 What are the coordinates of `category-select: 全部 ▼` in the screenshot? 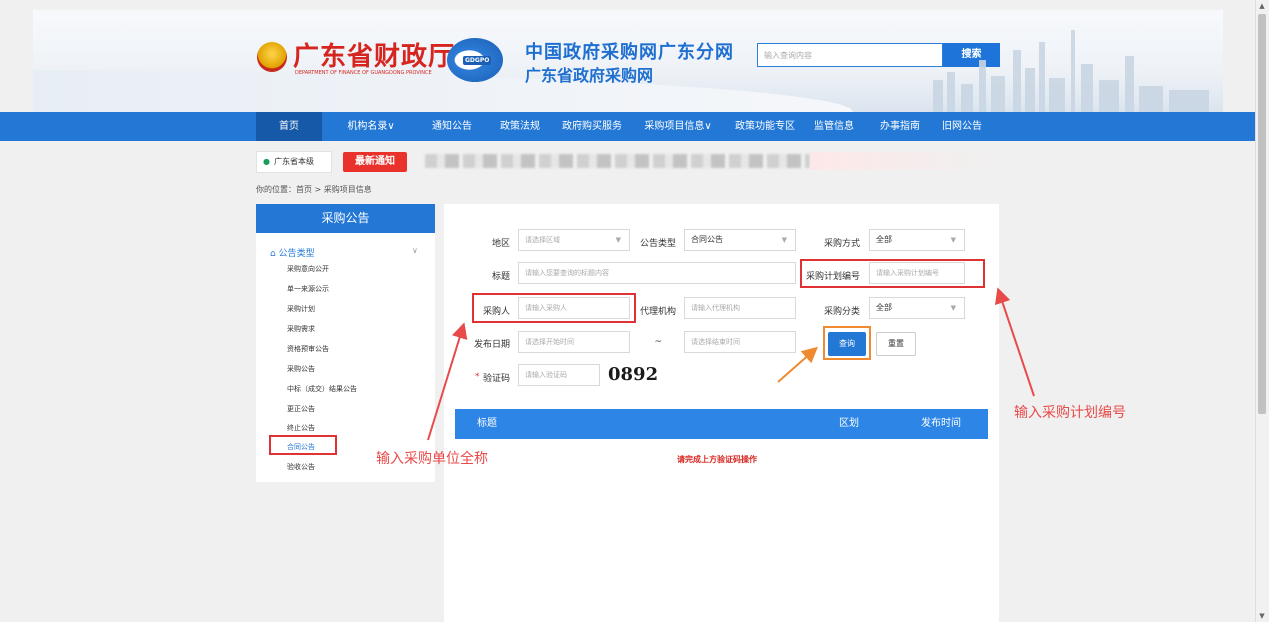 It's located at (917, 308).